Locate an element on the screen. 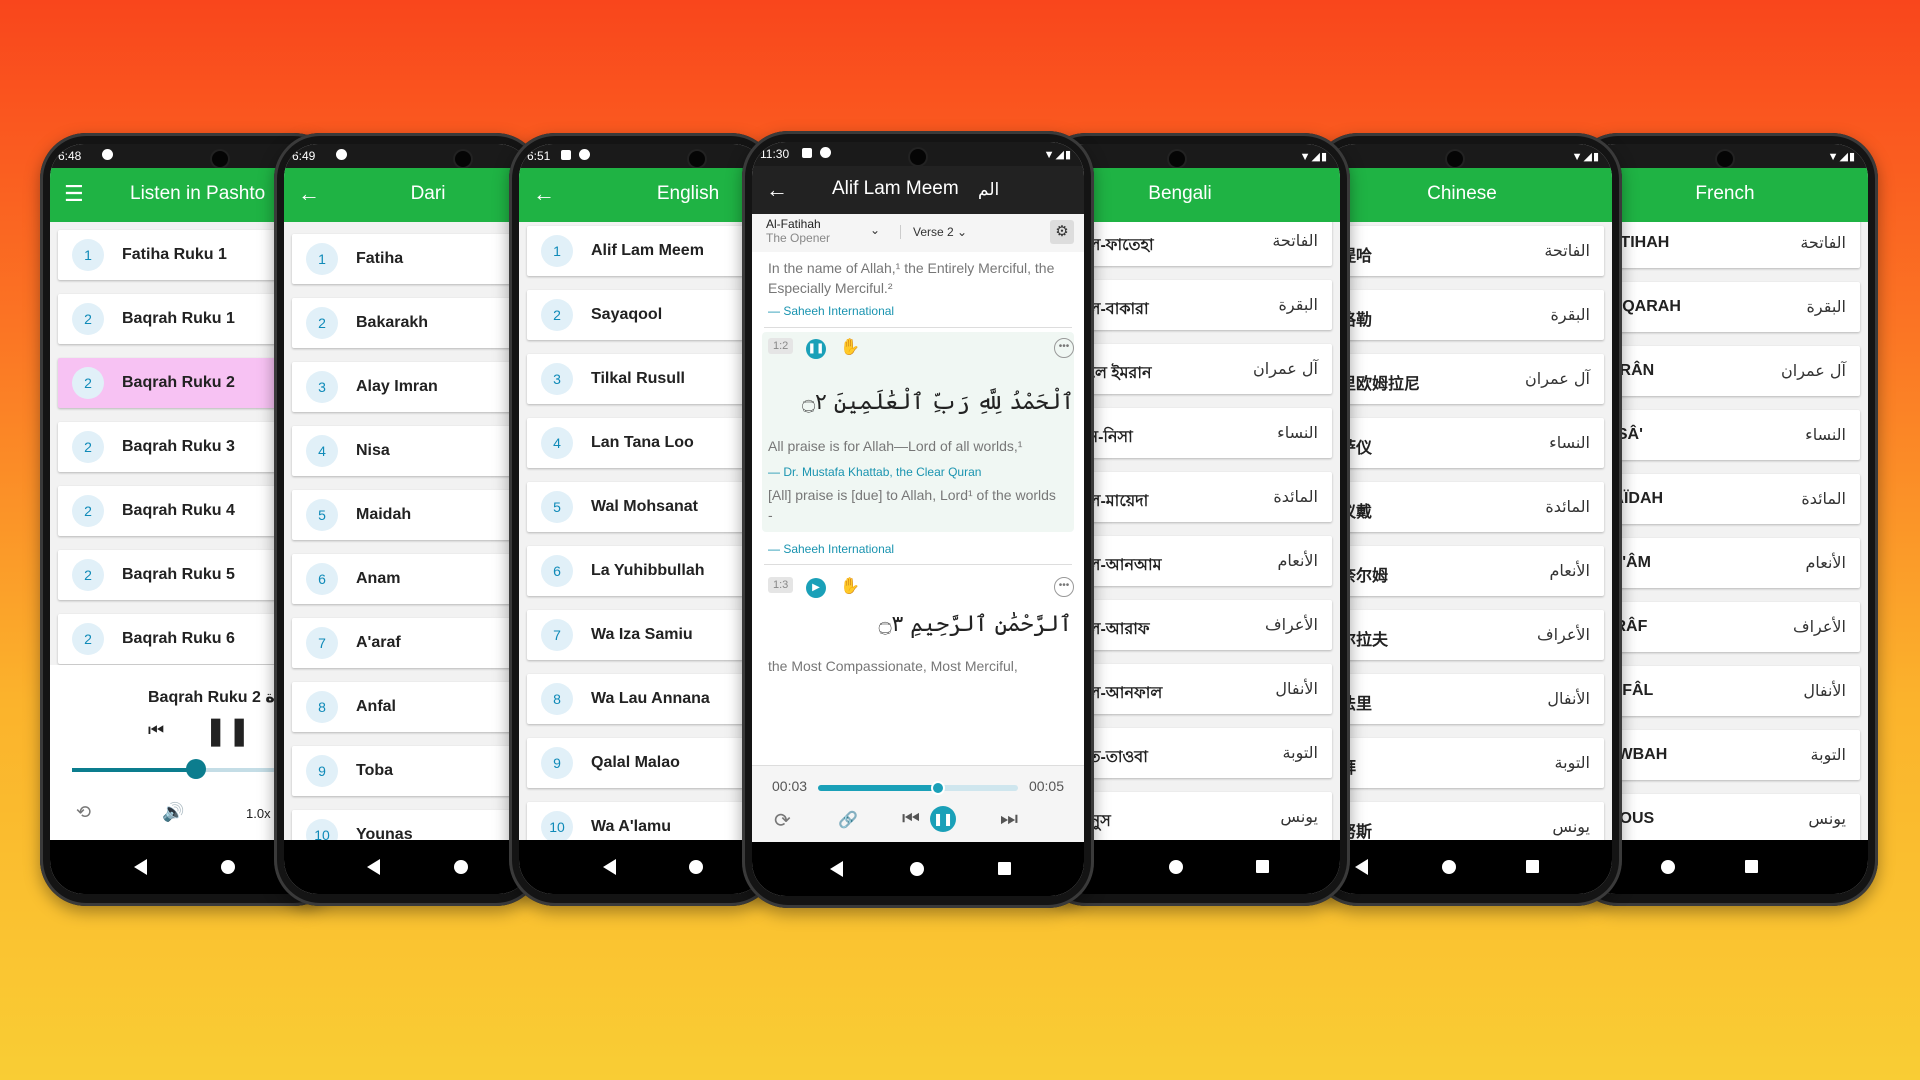 The height and width of the screenshot is (1080, 1920). link-icon: 🔗 is located at coordinates (848, 820).